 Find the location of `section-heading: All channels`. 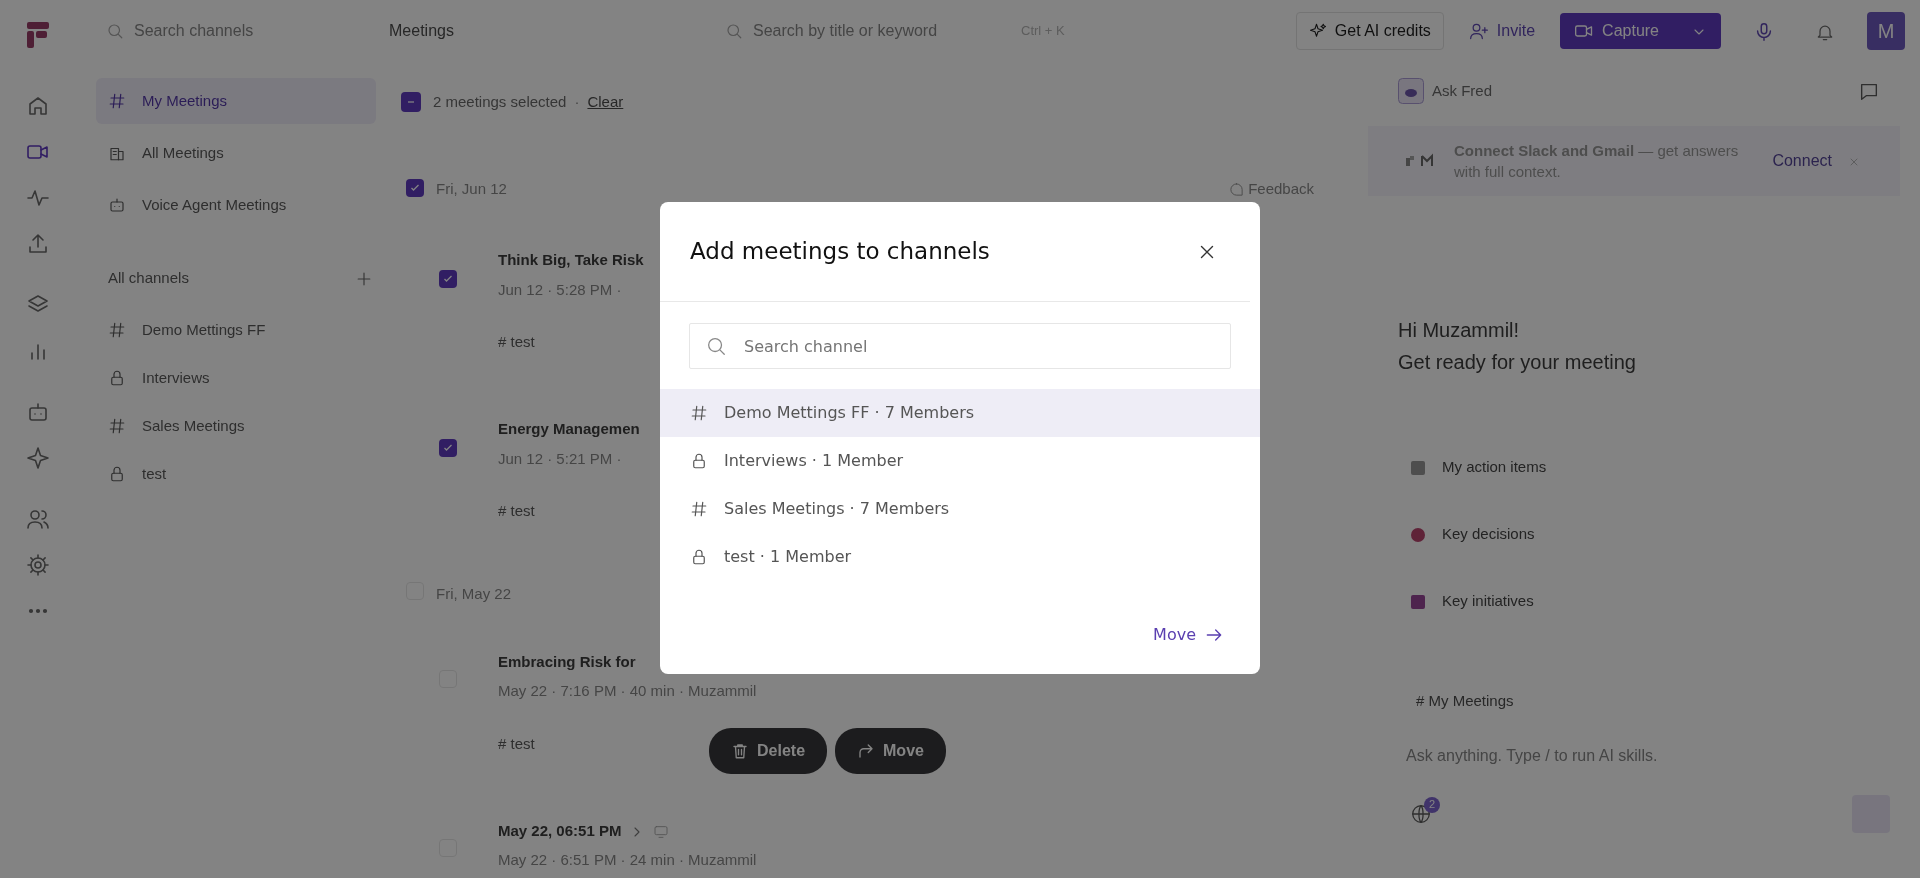

section-heading: All channels is located at coordinates (148, 277).